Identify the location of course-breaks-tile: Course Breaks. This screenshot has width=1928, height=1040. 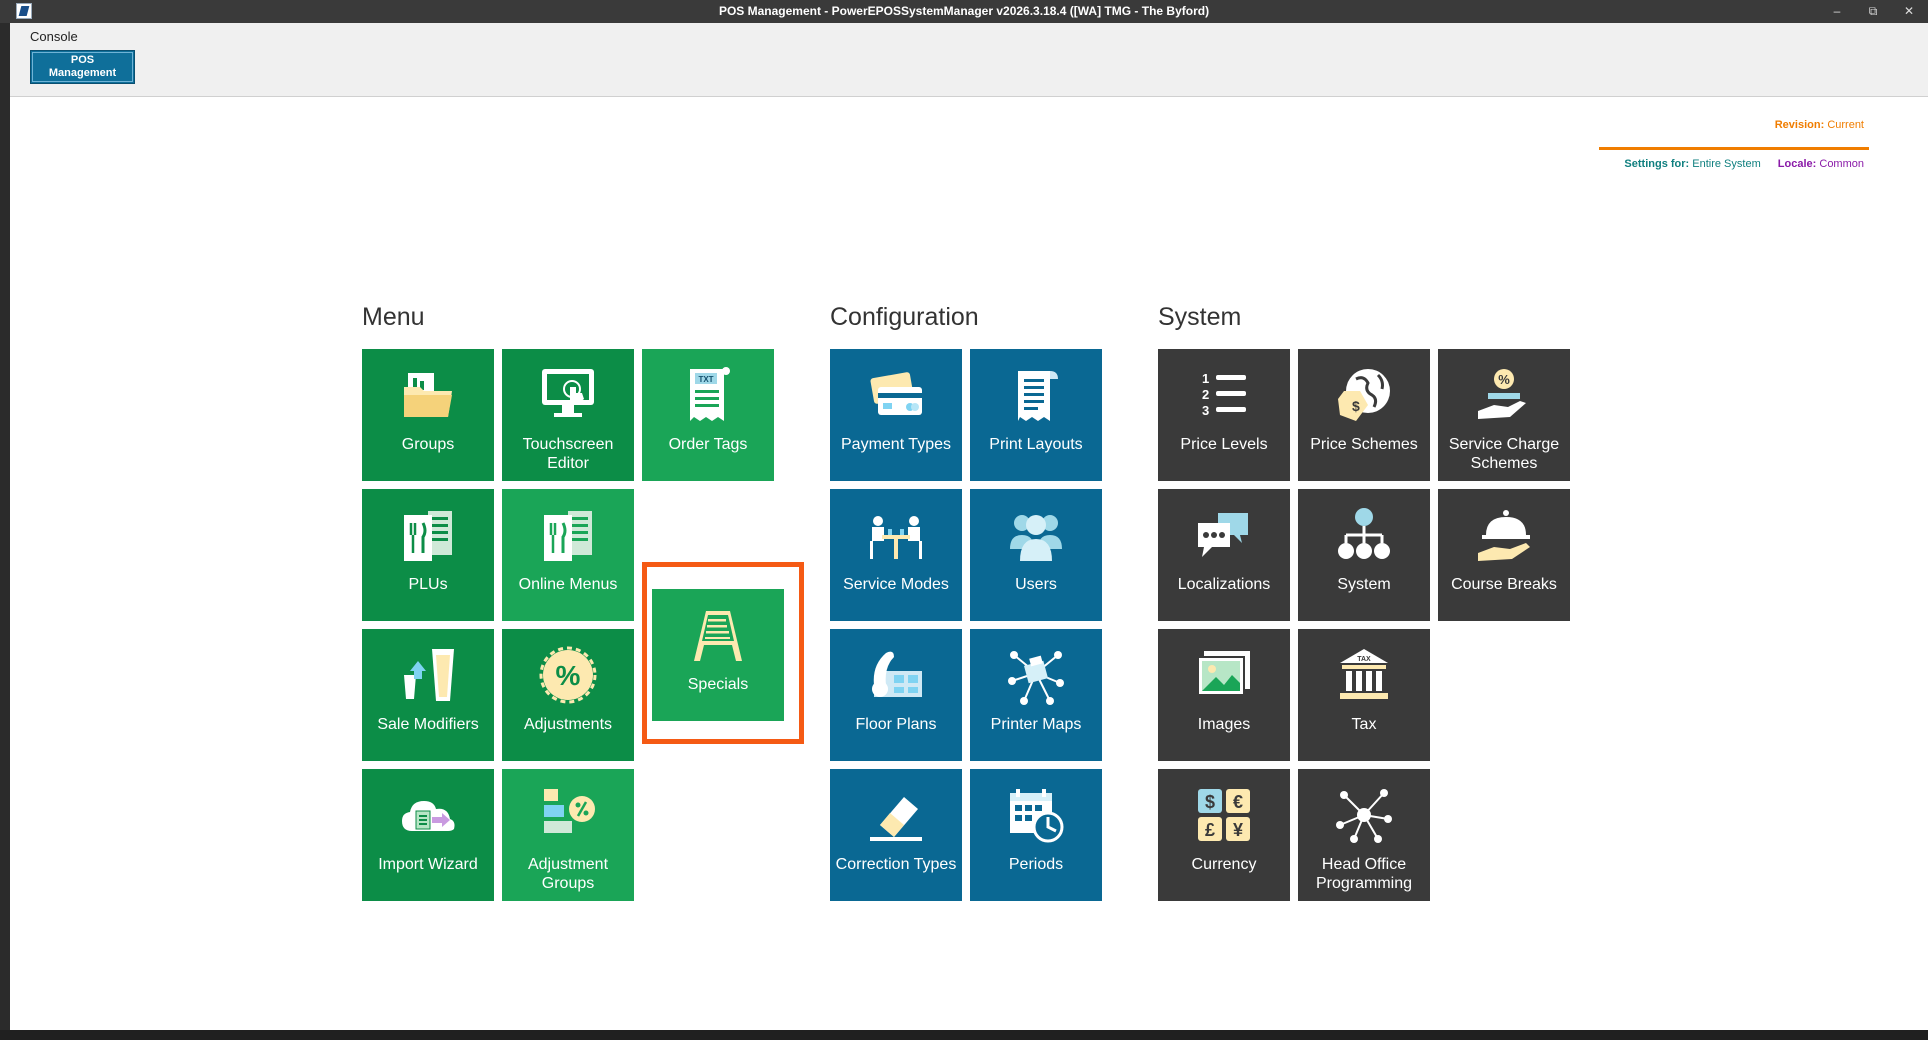
(1504, 555).